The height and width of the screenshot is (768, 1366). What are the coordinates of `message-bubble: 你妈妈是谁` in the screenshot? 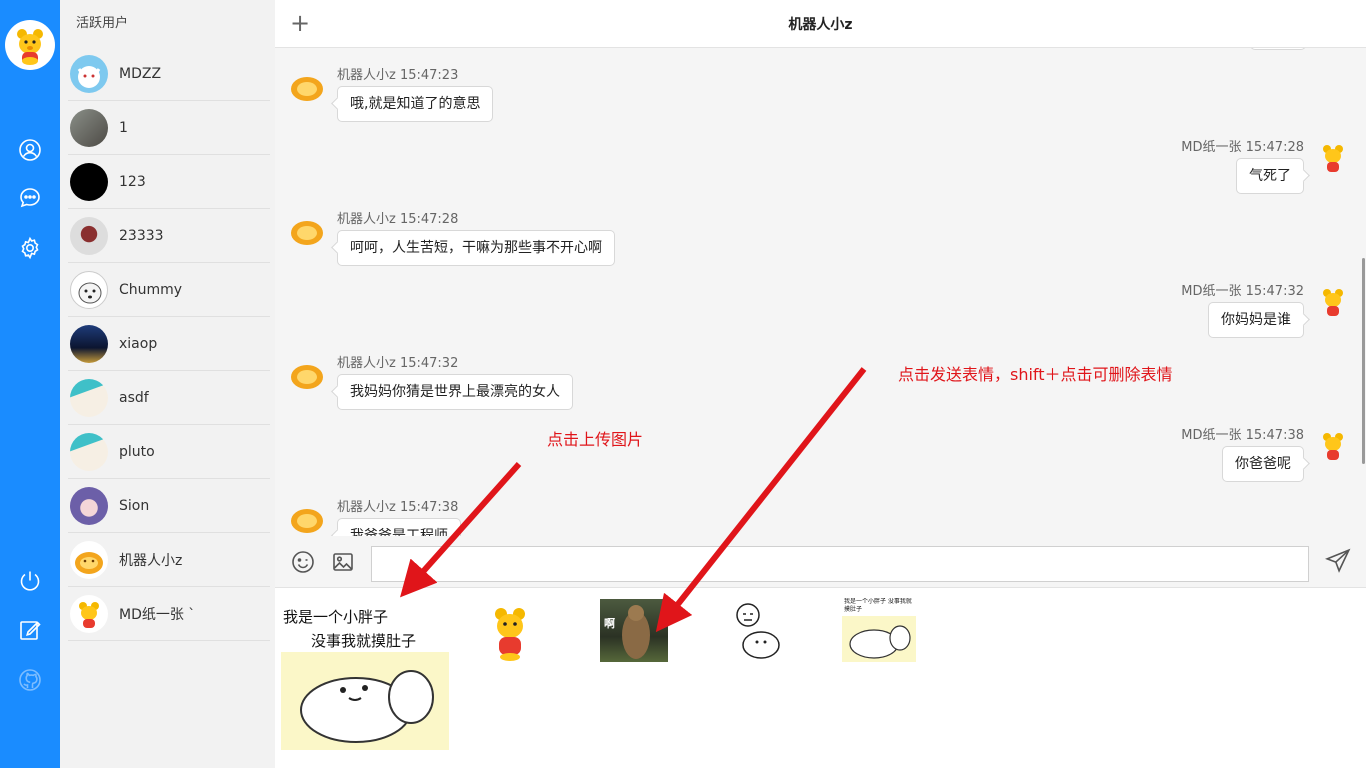 It's located at (1256, 320).